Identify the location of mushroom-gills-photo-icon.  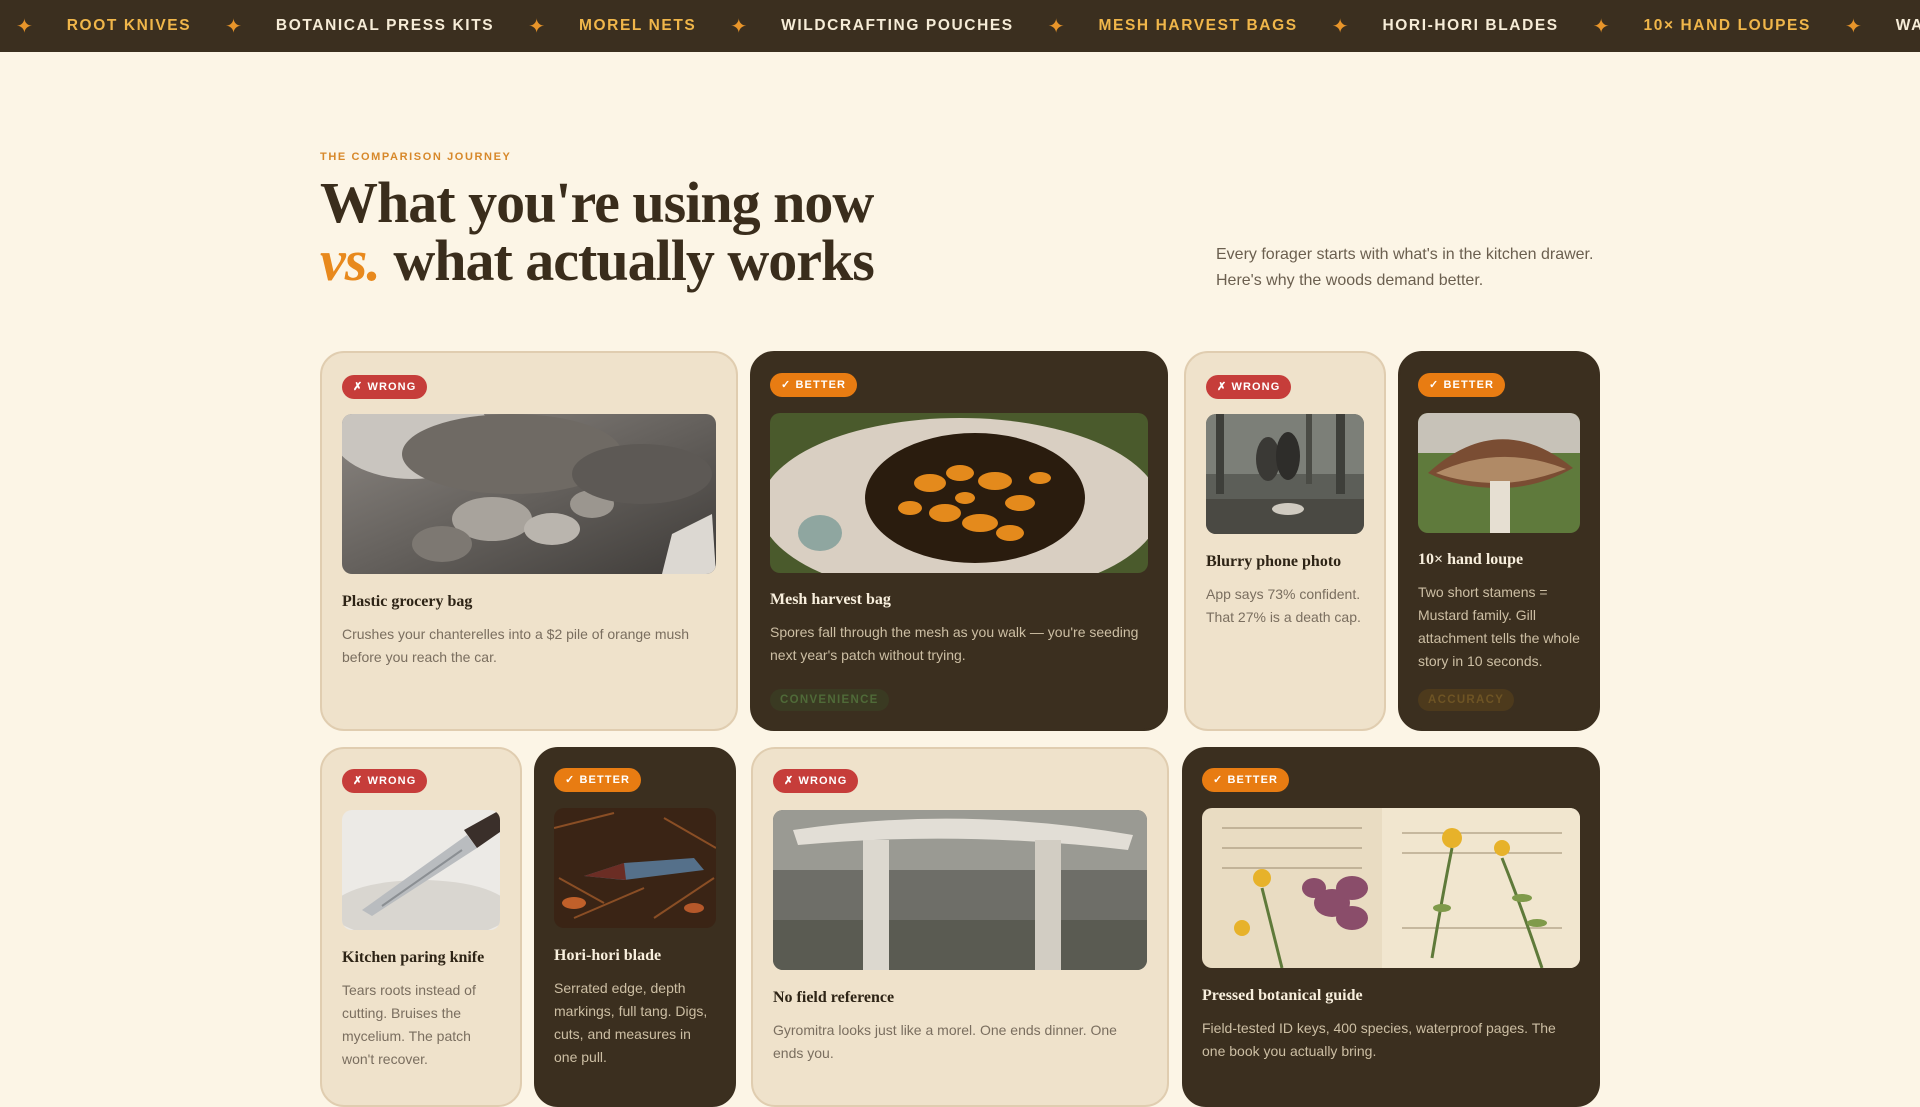
(1499, 473).